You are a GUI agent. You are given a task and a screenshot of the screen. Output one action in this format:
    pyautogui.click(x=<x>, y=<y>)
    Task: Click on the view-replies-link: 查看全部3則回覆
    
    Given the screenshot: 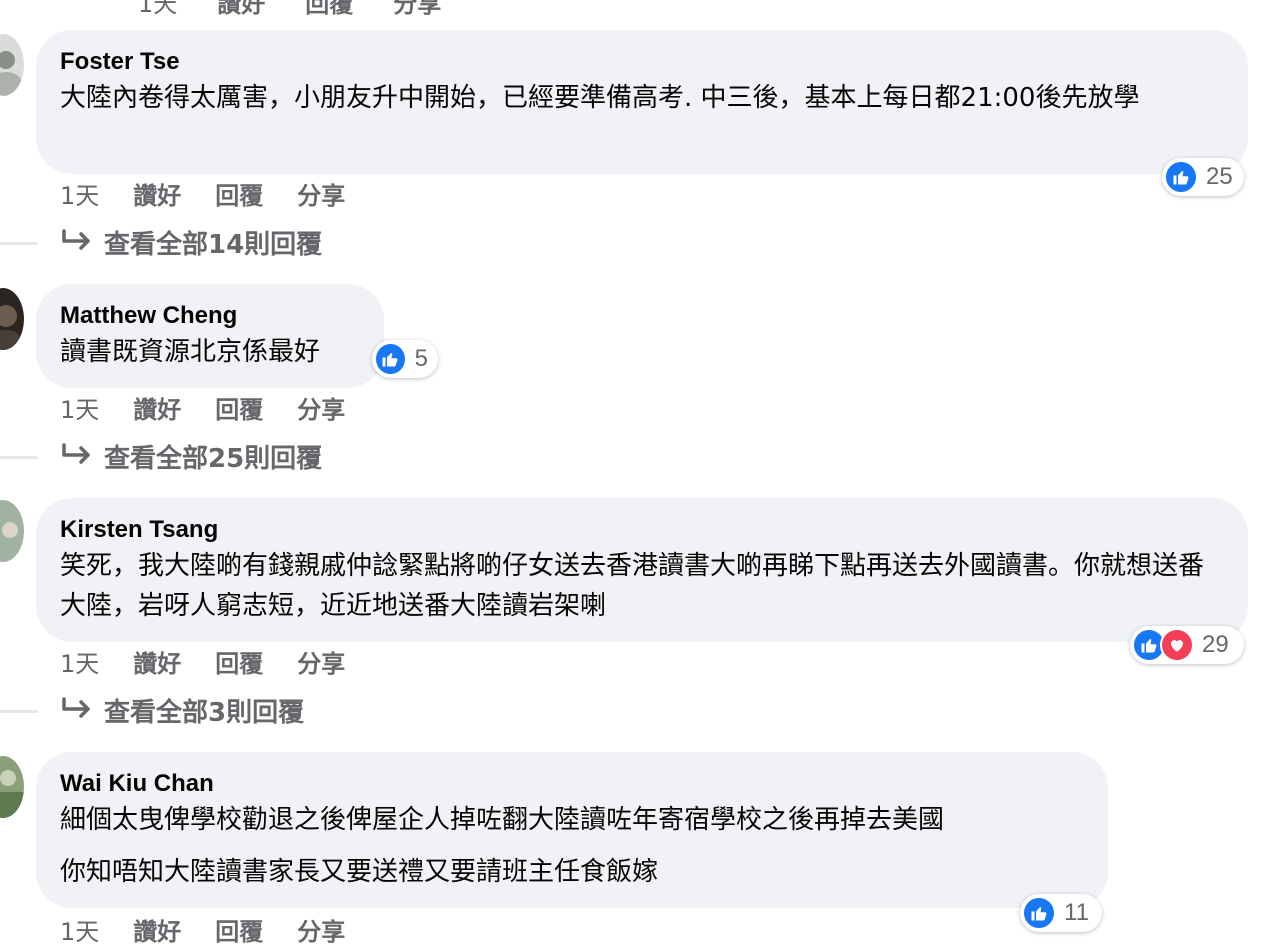 What is the action you would take?
    pyautogui.click(x=182, y=710)
    